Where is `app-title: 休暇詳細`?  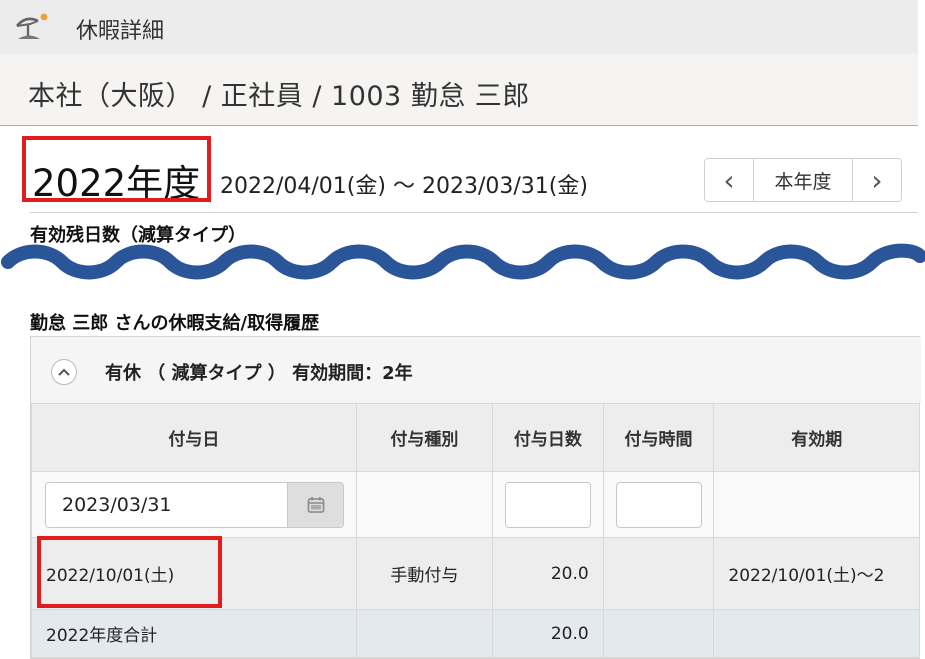 app-title: 休暇詳細 is located at coordinates (120, 31).